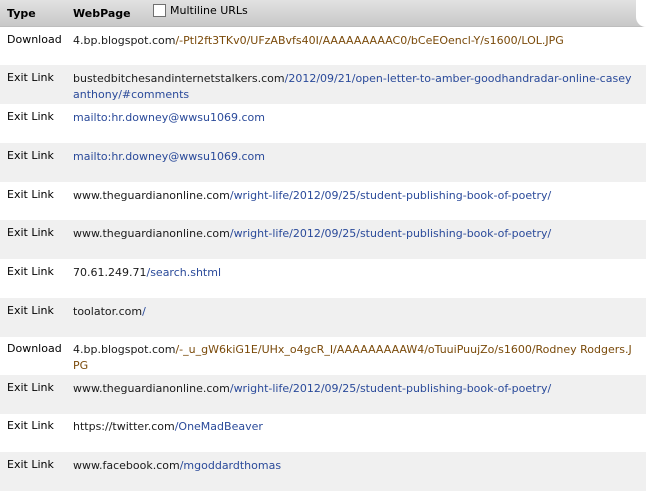  Describe the element at coordinates (21, 13) in the screenshot. I see `column-header-type: Type` at that location.